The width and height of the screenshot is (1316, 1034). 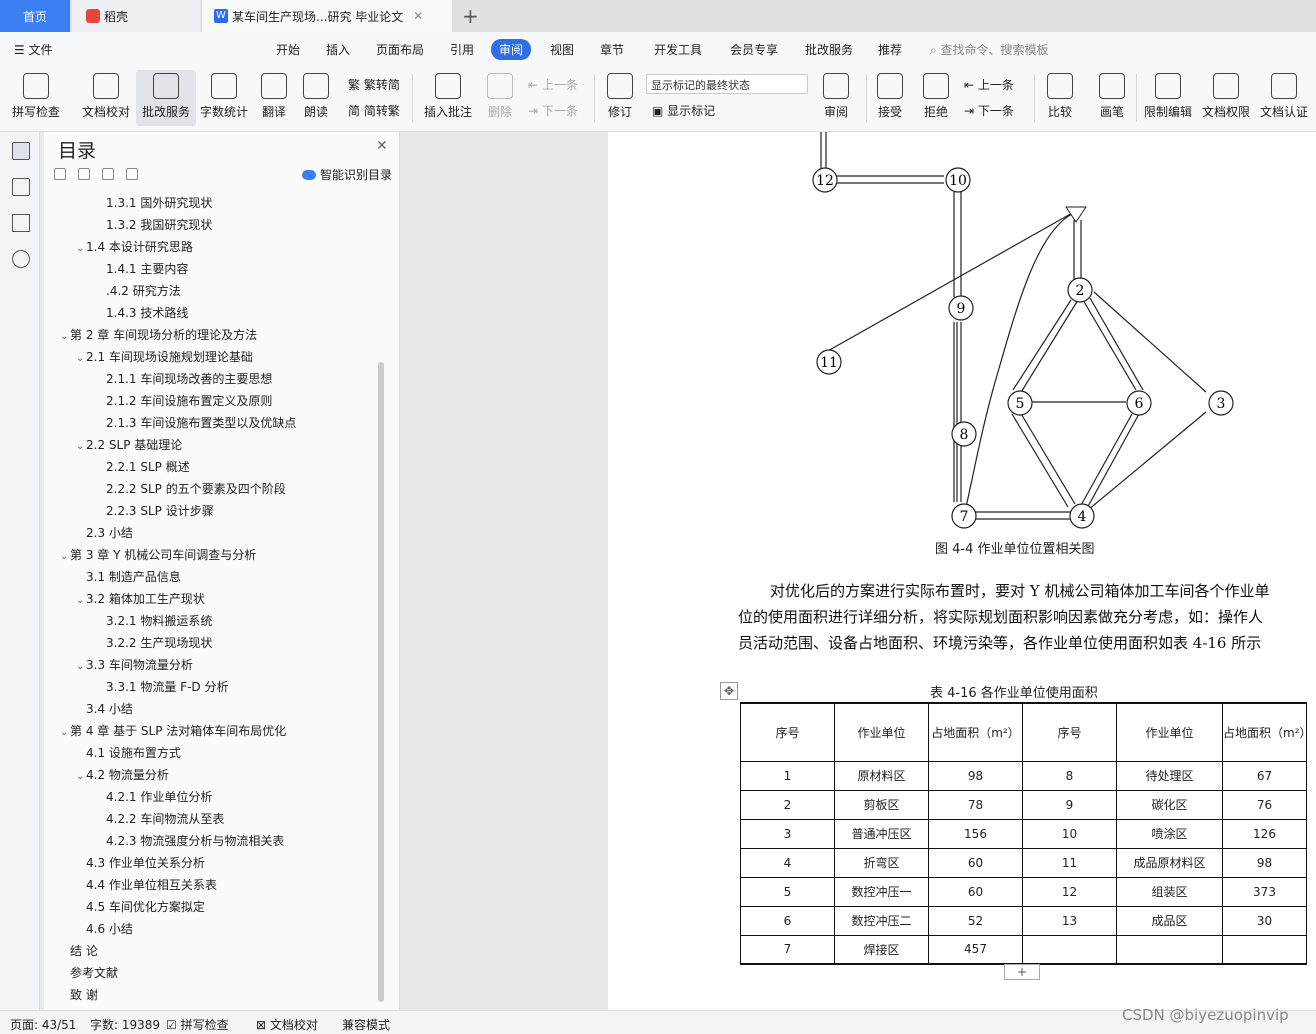 What do you see at coordinates (159, 796) in the screenshot?
I see `toc-item: 4.2.1 作业单位分析` at bounding box center [159, 796].